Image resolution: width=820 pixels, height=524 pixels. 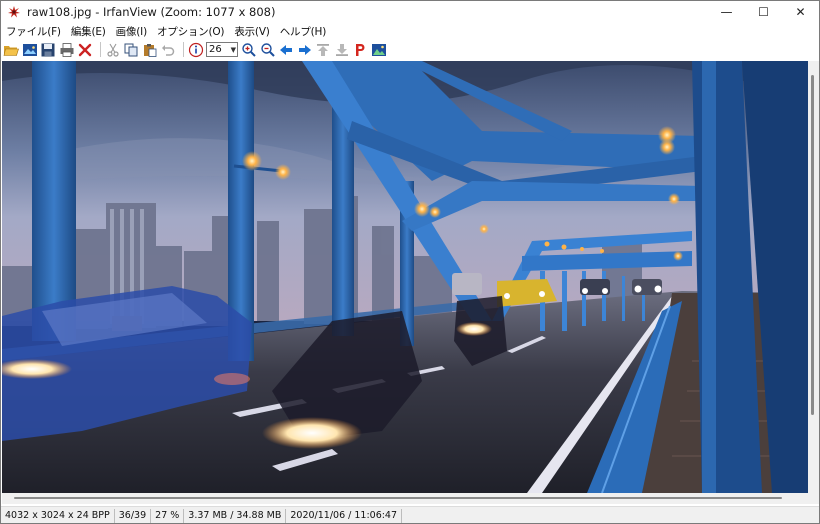 I want to click on minimize-button: —, so click(x=726, y=12).